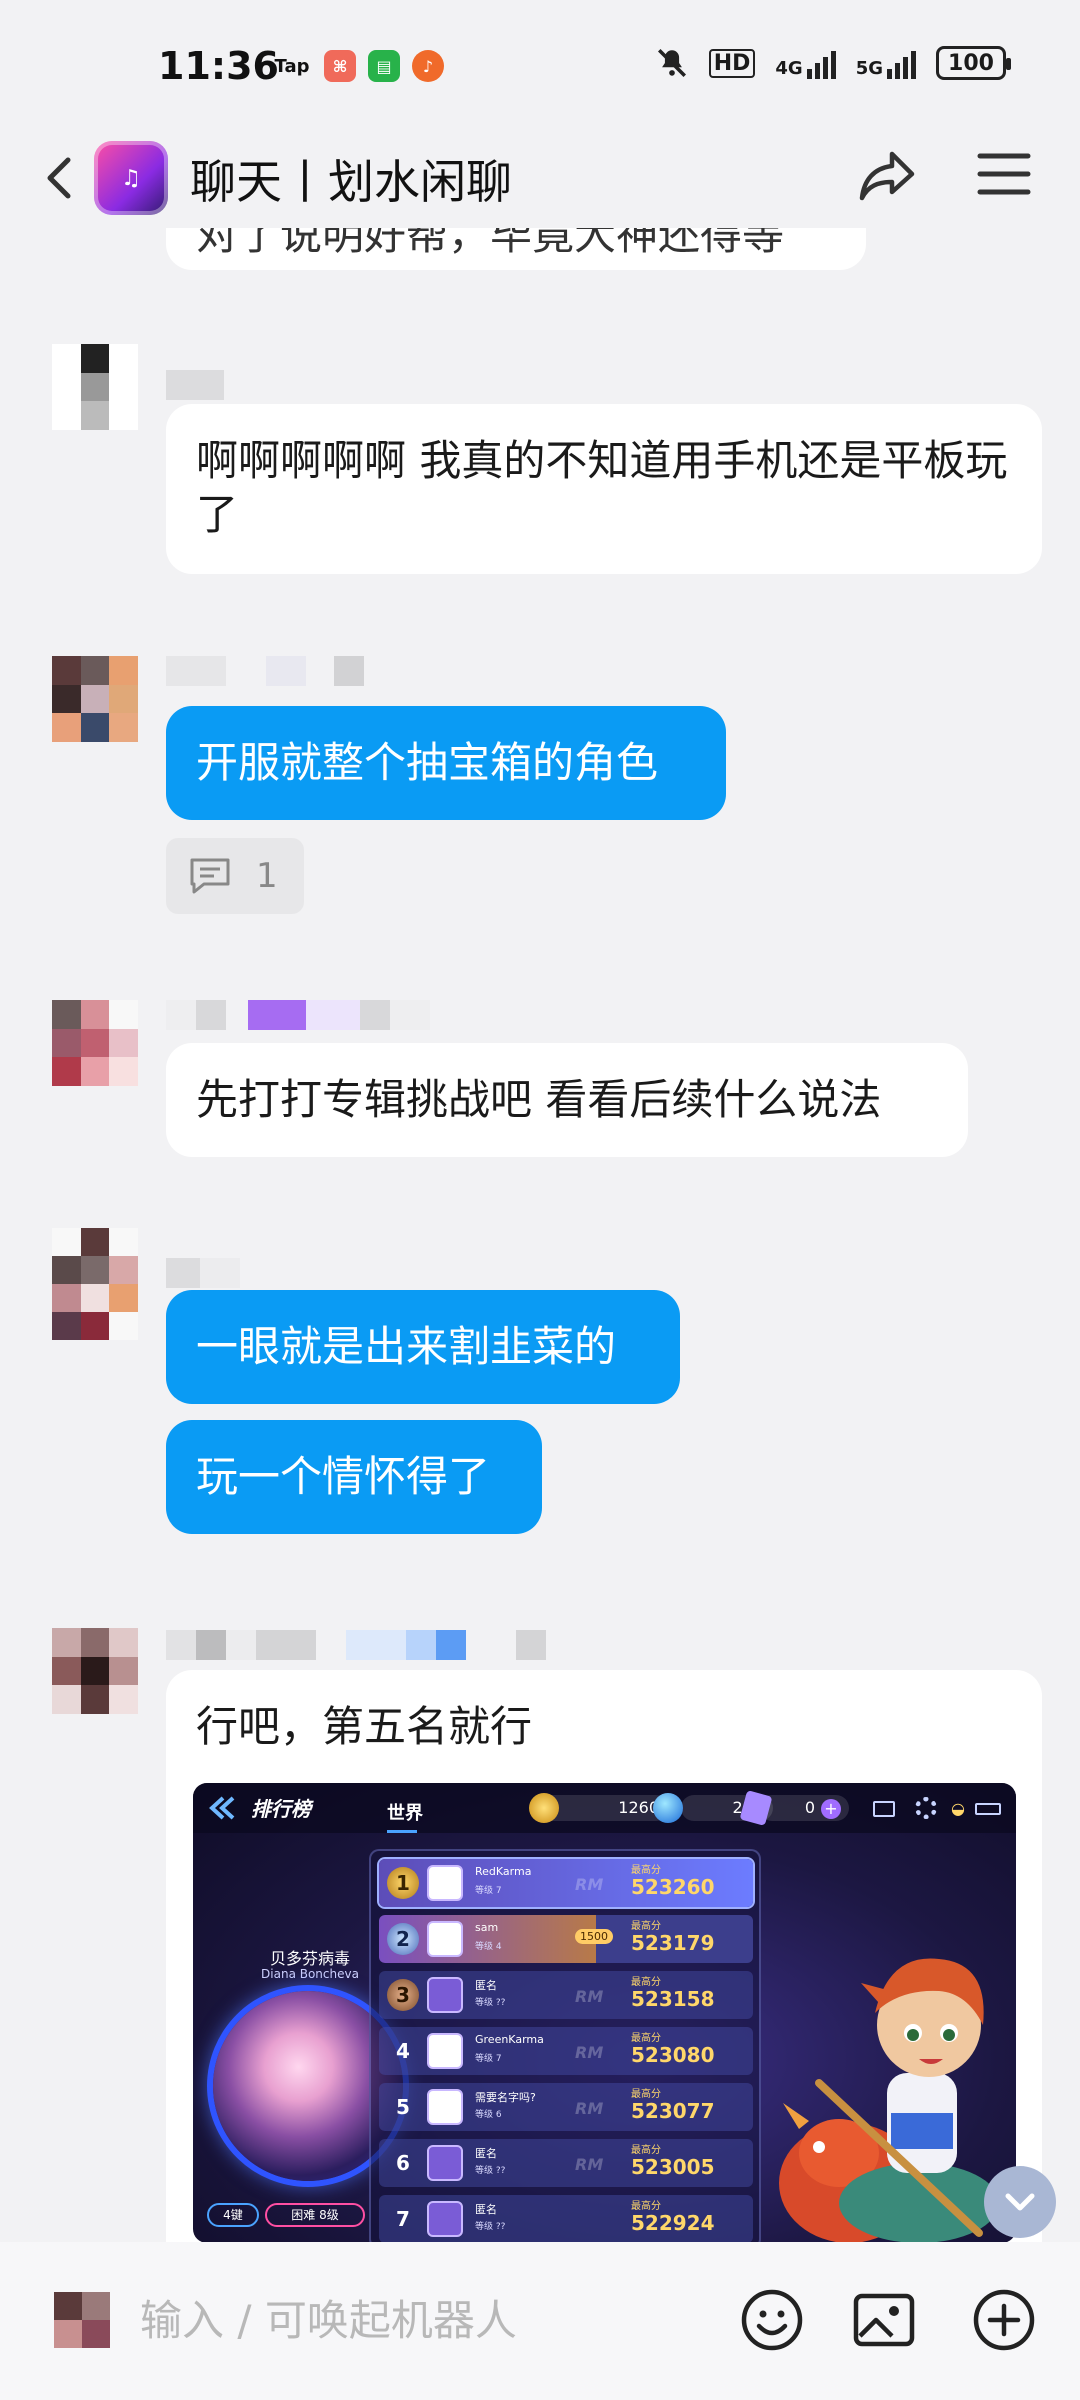 Image resolution: width=1080 pixels, height=2400 pixels. I want to click on page-title: 聊天丨划水闲聊, so click(351, 182).